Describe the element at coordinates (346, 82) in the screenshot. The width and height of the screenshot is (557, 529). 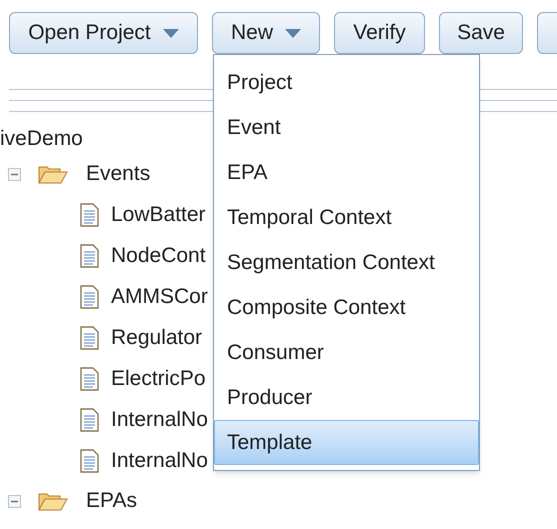
I see `menu-item: Project` at that location.